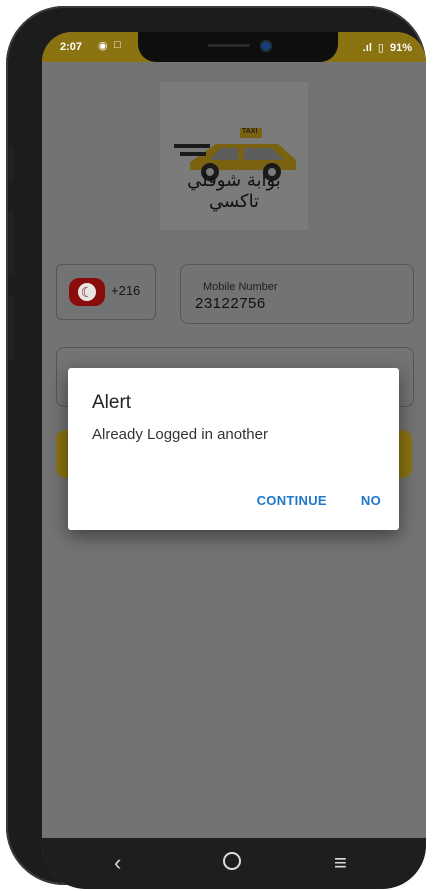 This screenshot has width=434, height=891. I want to click on status-time: 2:07, so click(71, 47).